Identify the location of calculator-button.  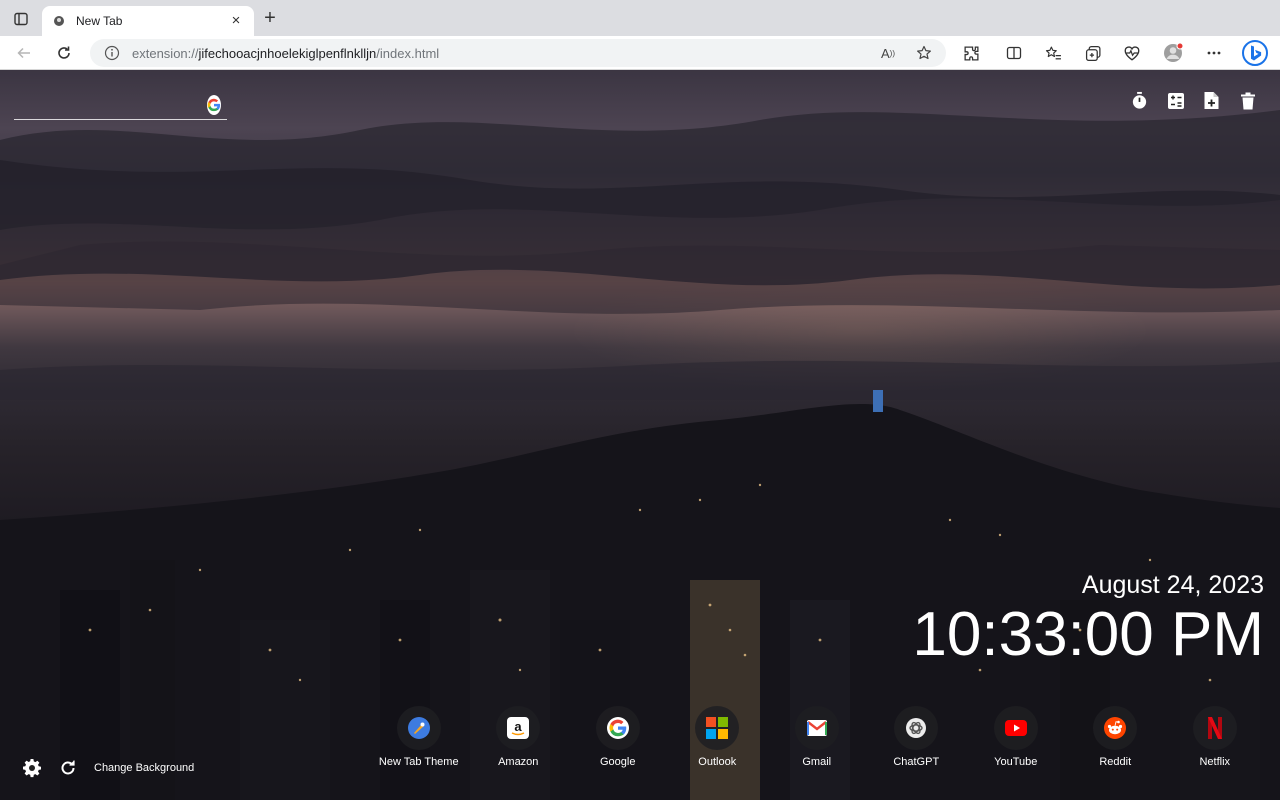
(1175, 100).